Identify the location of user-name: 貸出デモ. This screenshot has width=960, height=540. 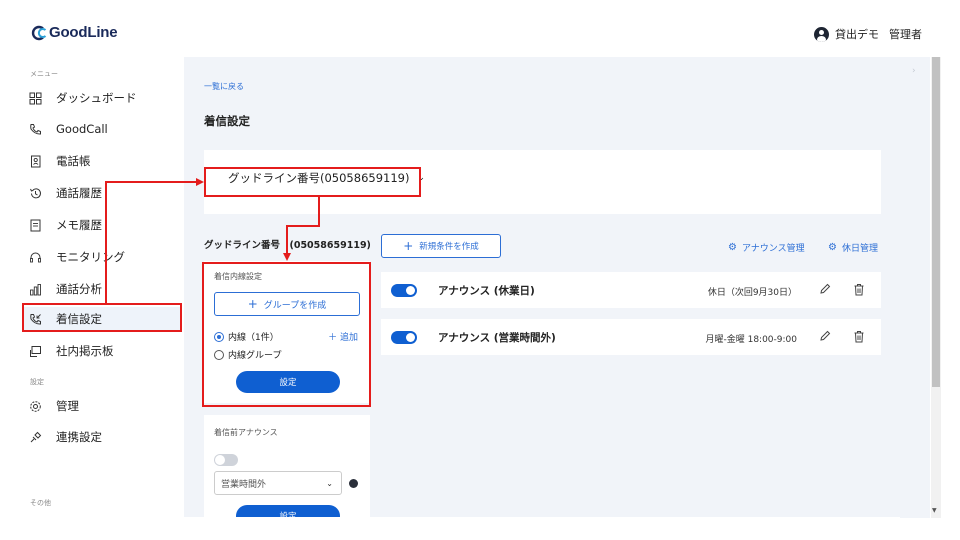
(857, 34).